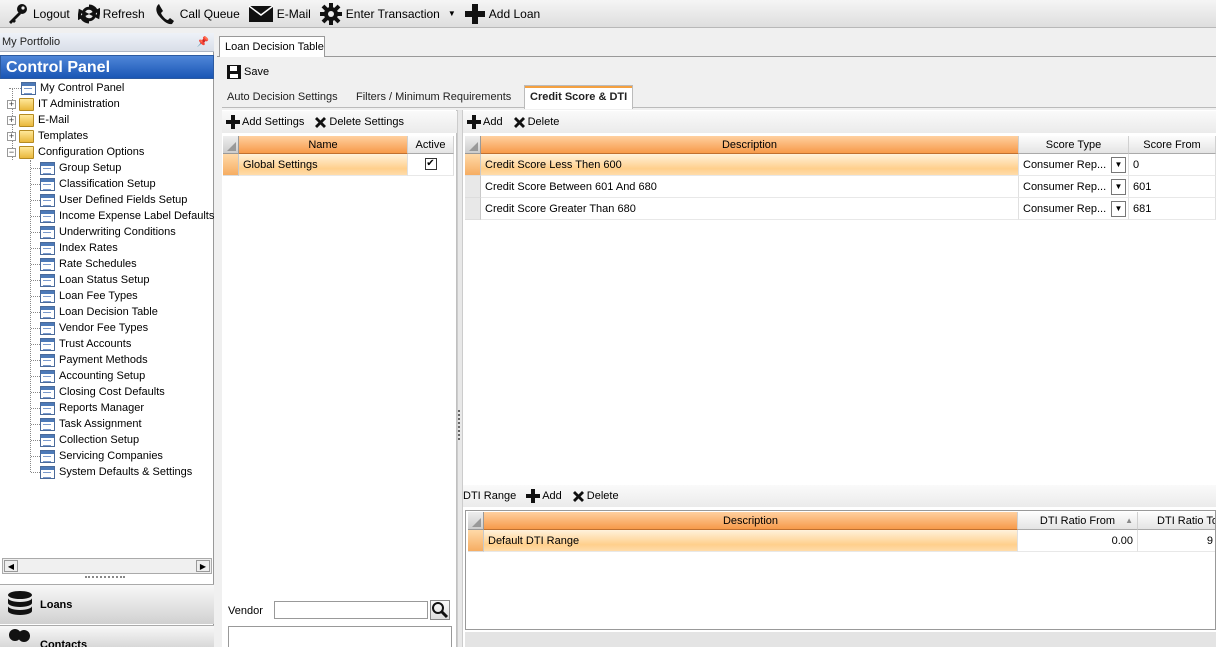  Describe the element at coordinates (74, 248) in the screenshot. I see `tree-item-index-rates: Index Rates` at that location.